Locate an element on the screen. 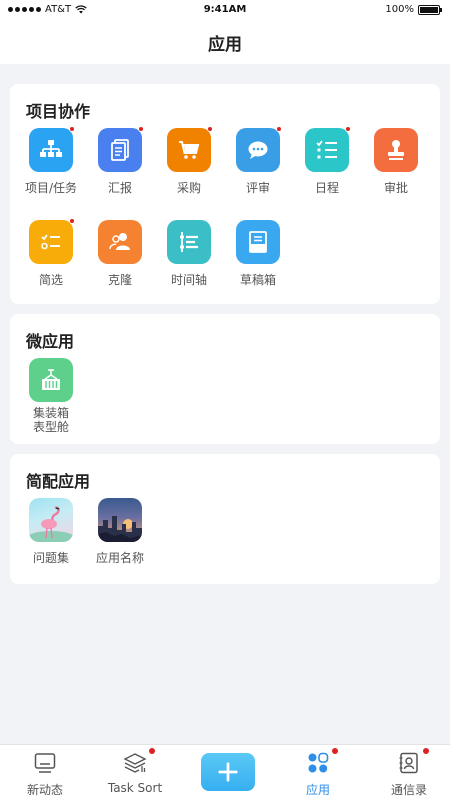 Image resolution: width=450 pixels, height=800 pixels. section-title: 简配应用 is located at coordinates (58, 481).